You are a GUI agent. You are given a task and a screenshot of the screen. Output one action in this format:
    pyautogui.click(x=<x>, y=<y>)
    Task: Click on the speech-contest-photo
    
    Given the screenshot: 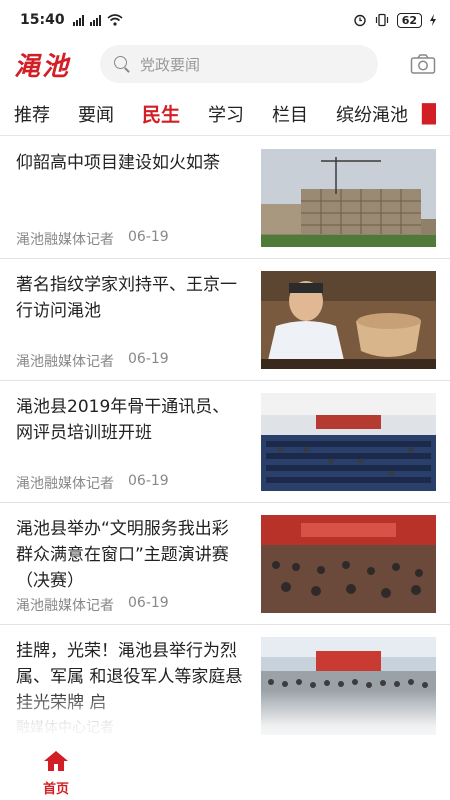 What is the action you would take?
    pyautogui.click(x=348, y=564)
    